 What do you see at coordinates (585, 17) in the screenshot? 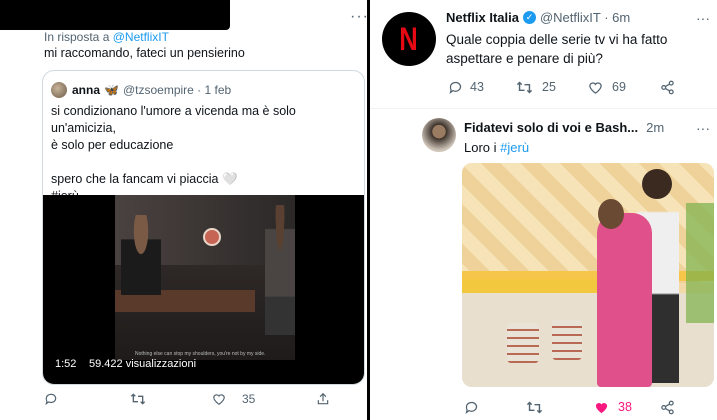
I see `author-handle: @NetflixIT · 6m` at bounding box center [585, 17].